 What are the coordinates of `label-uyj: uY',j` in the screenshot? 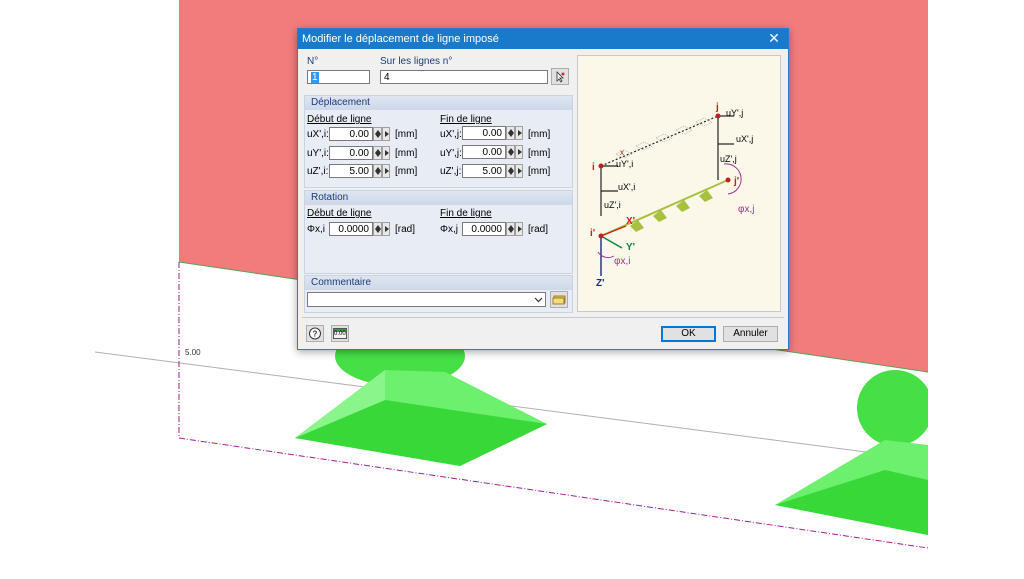 It's located at (735, 113).